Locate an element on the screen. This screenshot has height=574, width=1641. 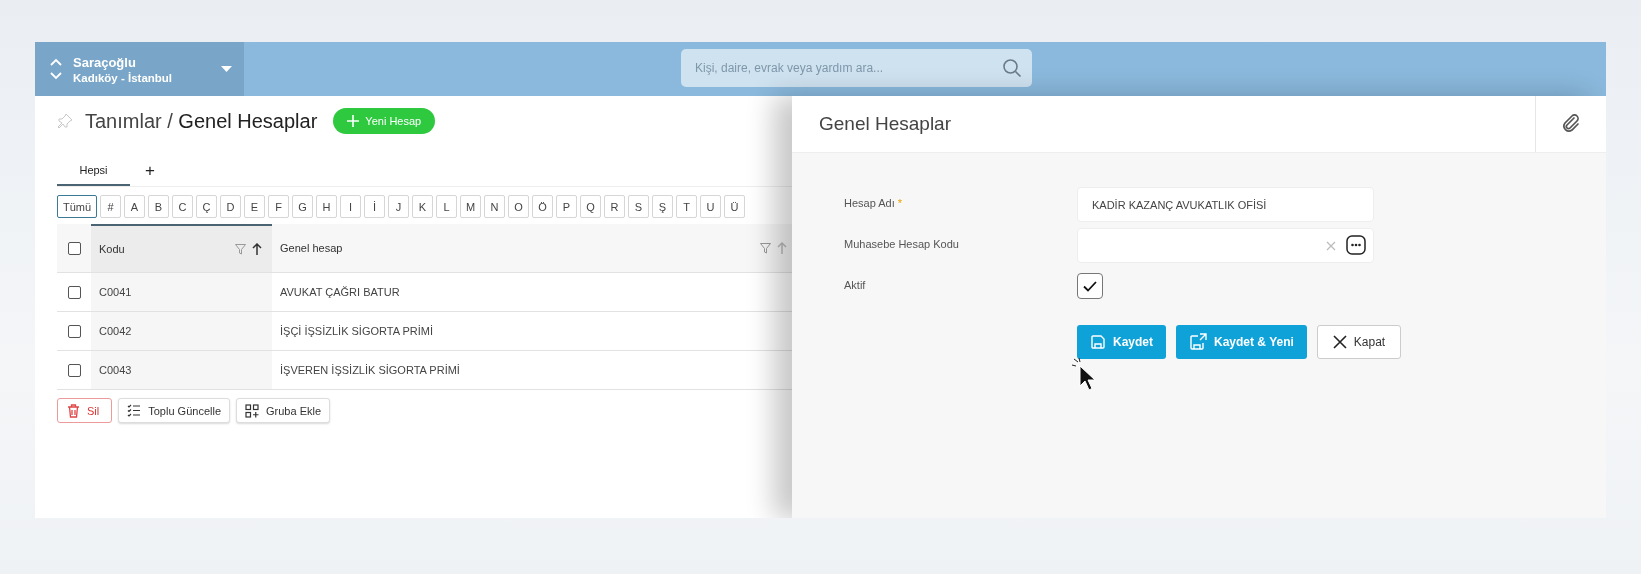
letter-filter: O is located at coordinates (518, 206).